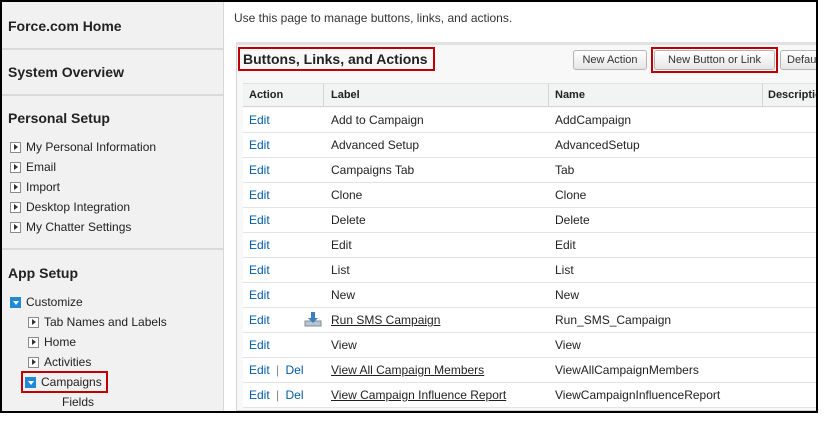 This screenshot has height=424, width=834. Describe the element at coordinates (568, 345) in the screenshot. I see `row-name: View` at that location.